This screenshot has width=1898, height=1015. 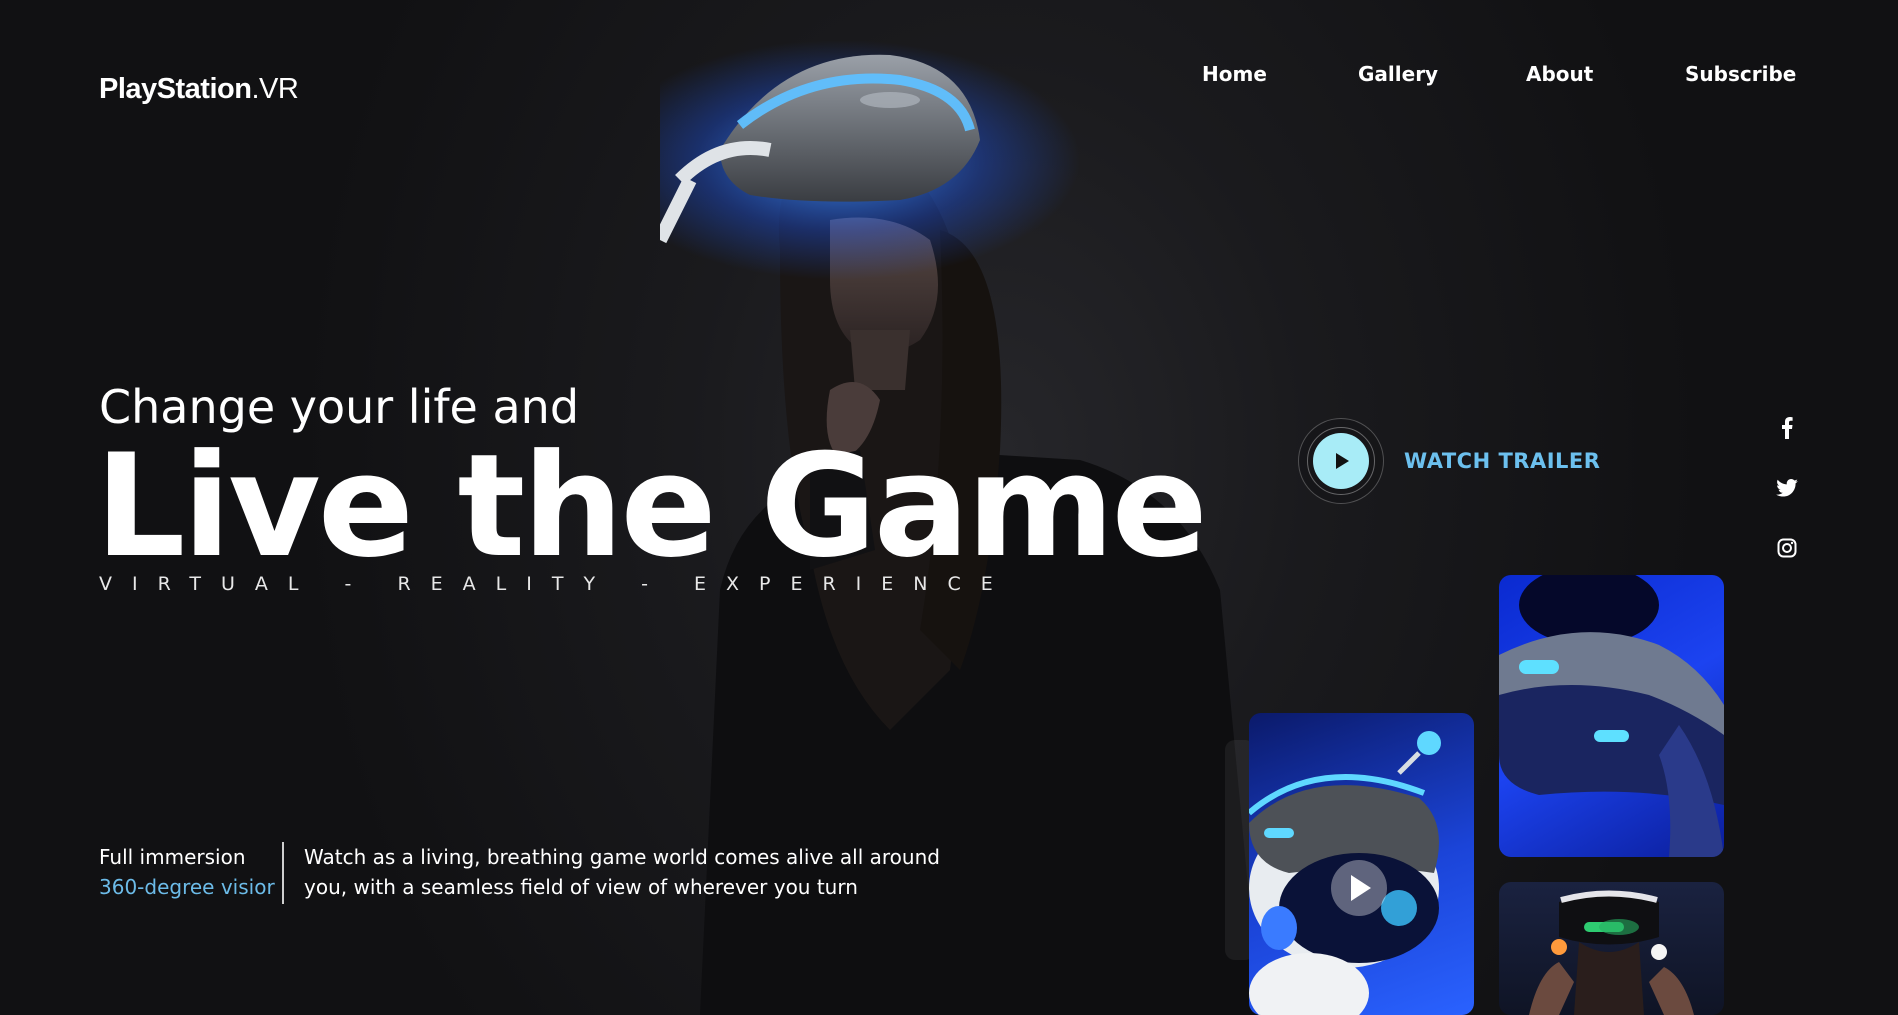 What do you see at coordinates (1787, 488) in the screenshot?
I see `twitter-icon` at bounding box center [1787, 488].